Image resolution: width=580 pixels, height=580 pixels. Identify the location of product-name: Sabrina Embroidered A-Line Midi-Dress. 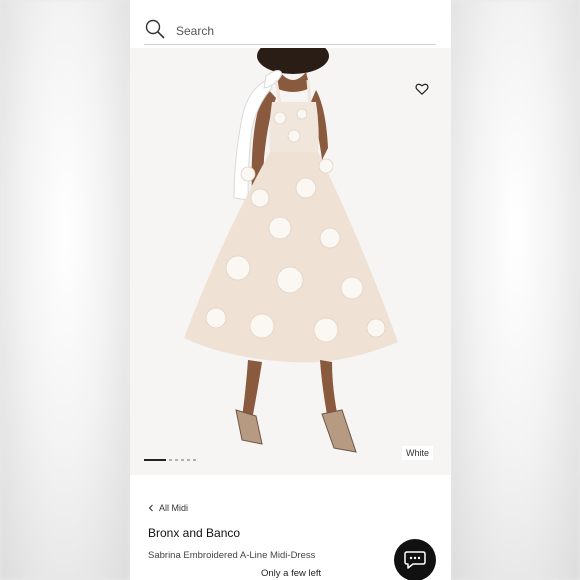
(232, 555).